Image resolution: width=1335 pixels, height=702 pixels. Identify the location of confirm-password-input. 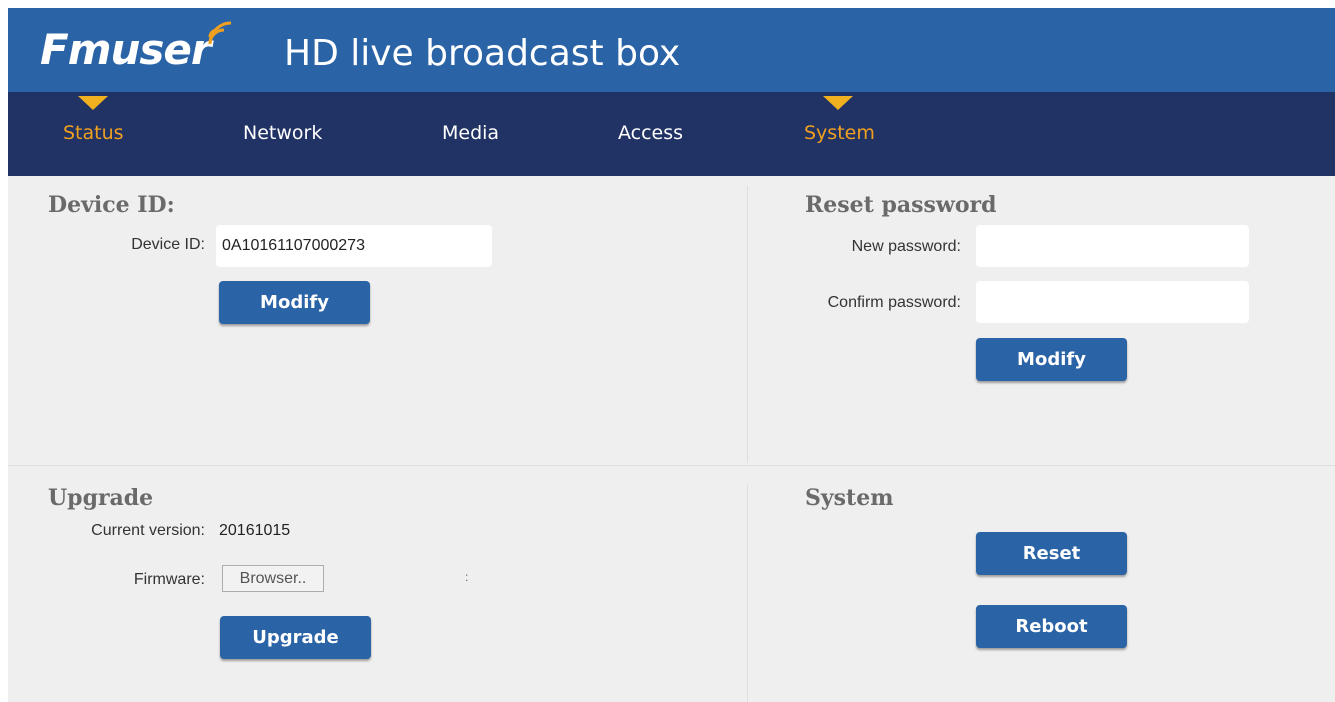
(1112, 302).